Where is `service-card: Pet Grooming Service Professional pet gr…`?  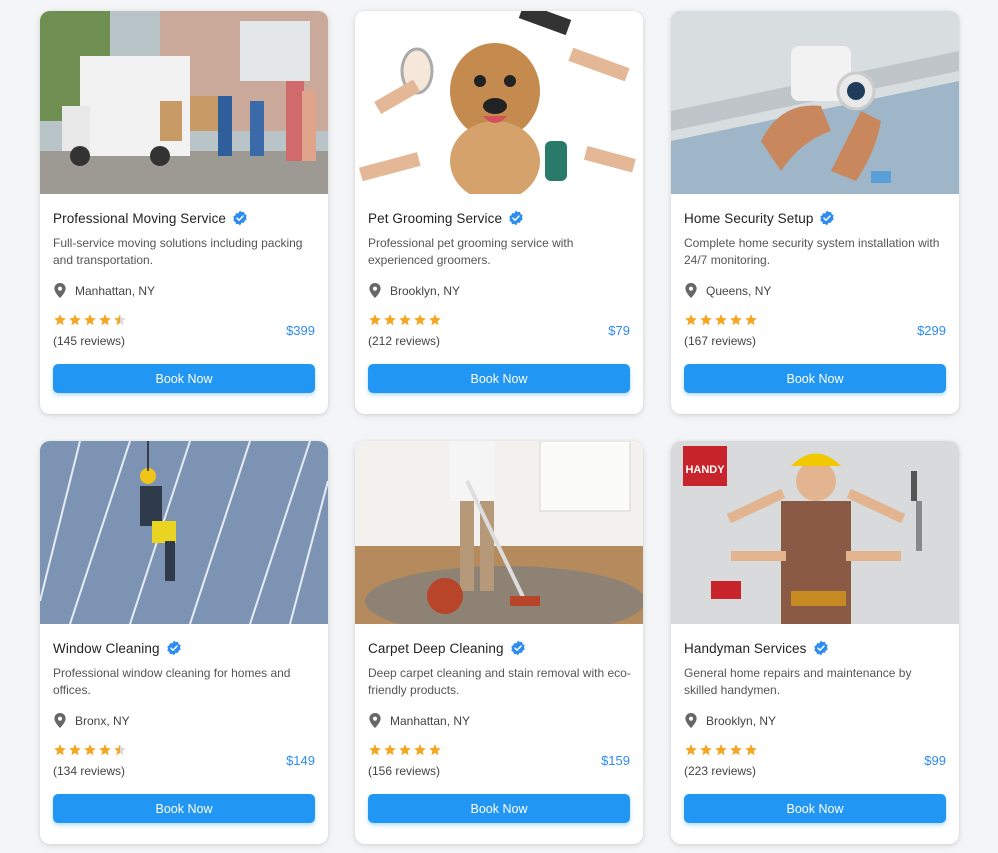
service-card: Pet Grooming Service Professional pet gr… is located at coordinates (499, 212).